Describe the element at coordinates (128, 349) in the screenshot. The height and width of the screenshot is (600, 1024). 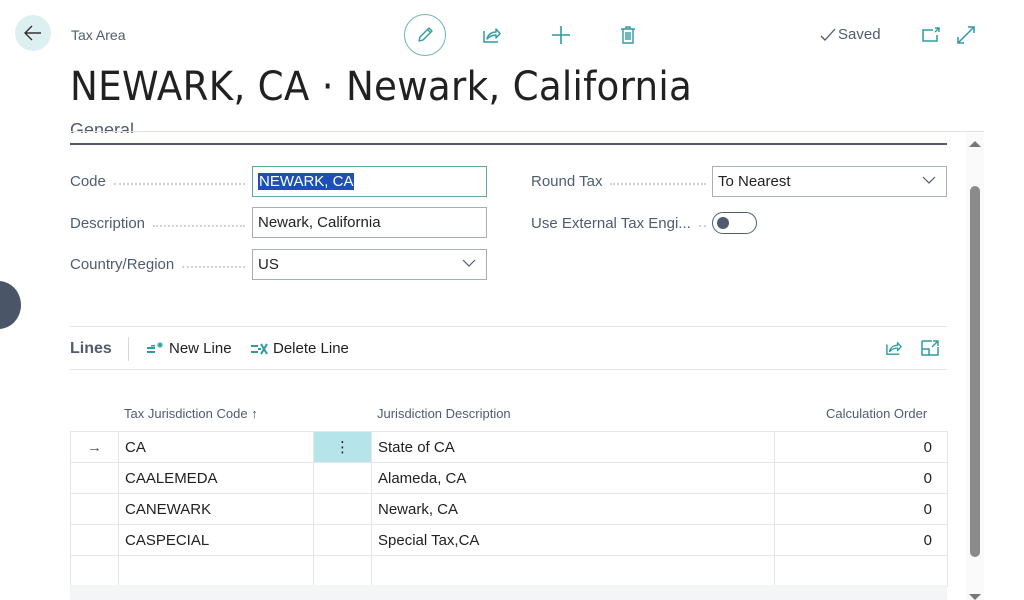
I see `lines-separator` at that location.